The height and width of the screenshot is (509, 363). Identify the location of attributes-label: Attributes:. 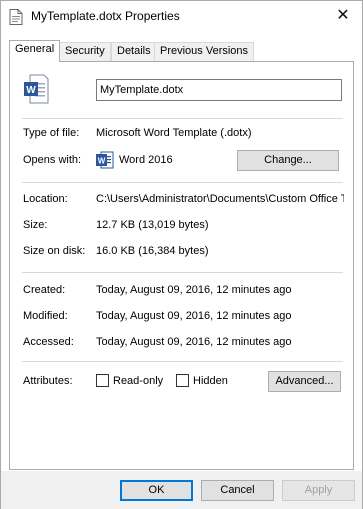
(48, 381).